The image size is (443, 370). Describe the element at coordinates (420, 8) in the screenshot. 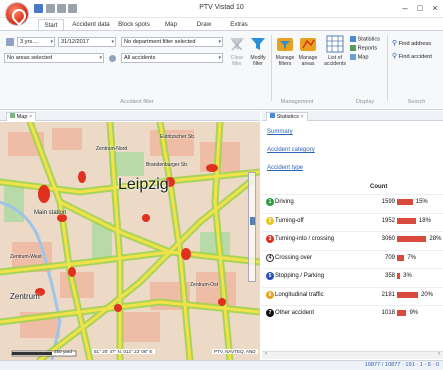

I see `maximize-button: □` at that location.